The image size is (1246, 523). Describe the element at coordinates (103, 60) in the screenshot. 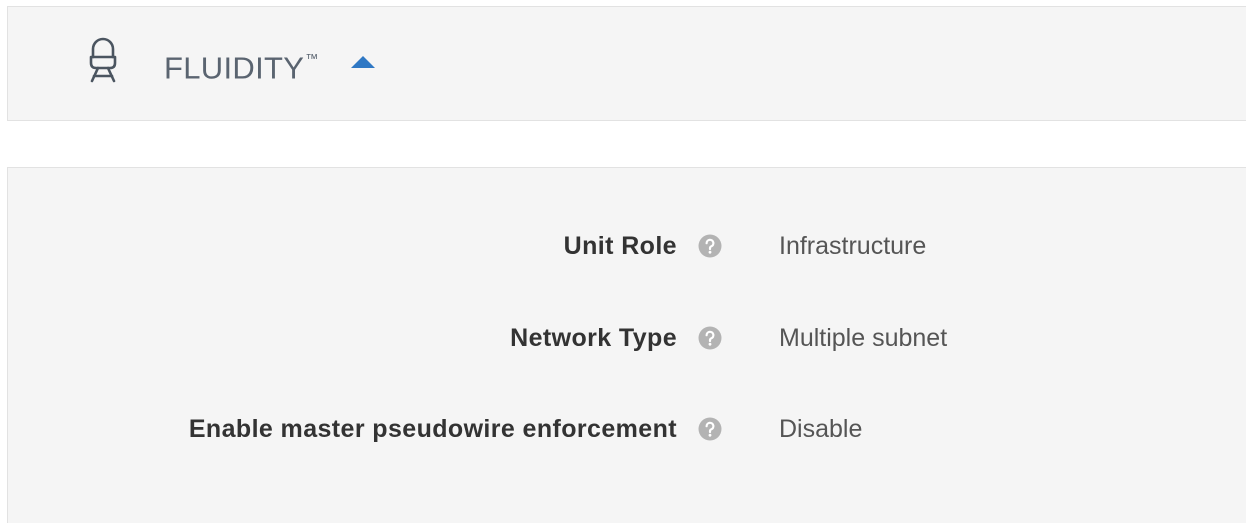

I see `fluidity-train-icon` at that location.